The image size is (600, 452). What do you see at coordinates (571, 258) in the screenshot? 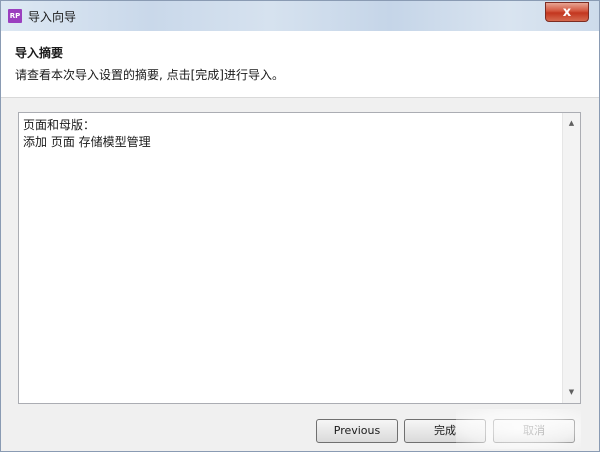
I see `vertical-scrollbar: ▲ ▼` at bounding box center [571, 258].